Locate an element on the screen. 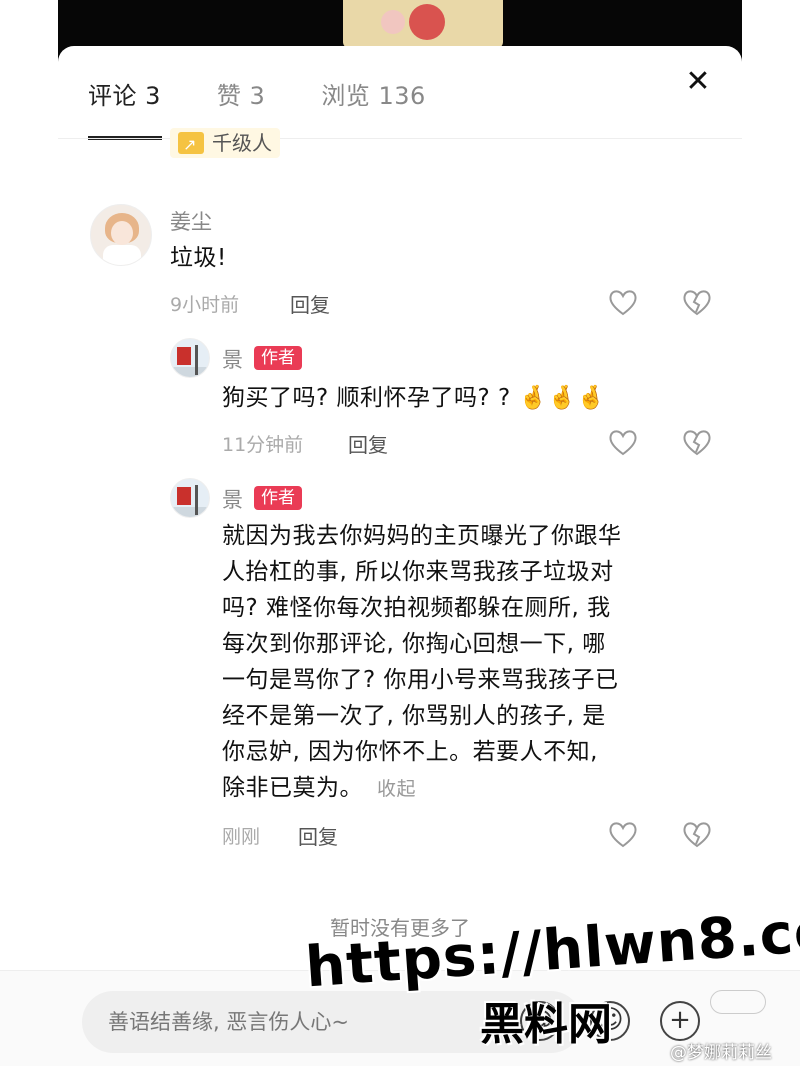  thumbnail-peach is located at coordinates (393, 22).